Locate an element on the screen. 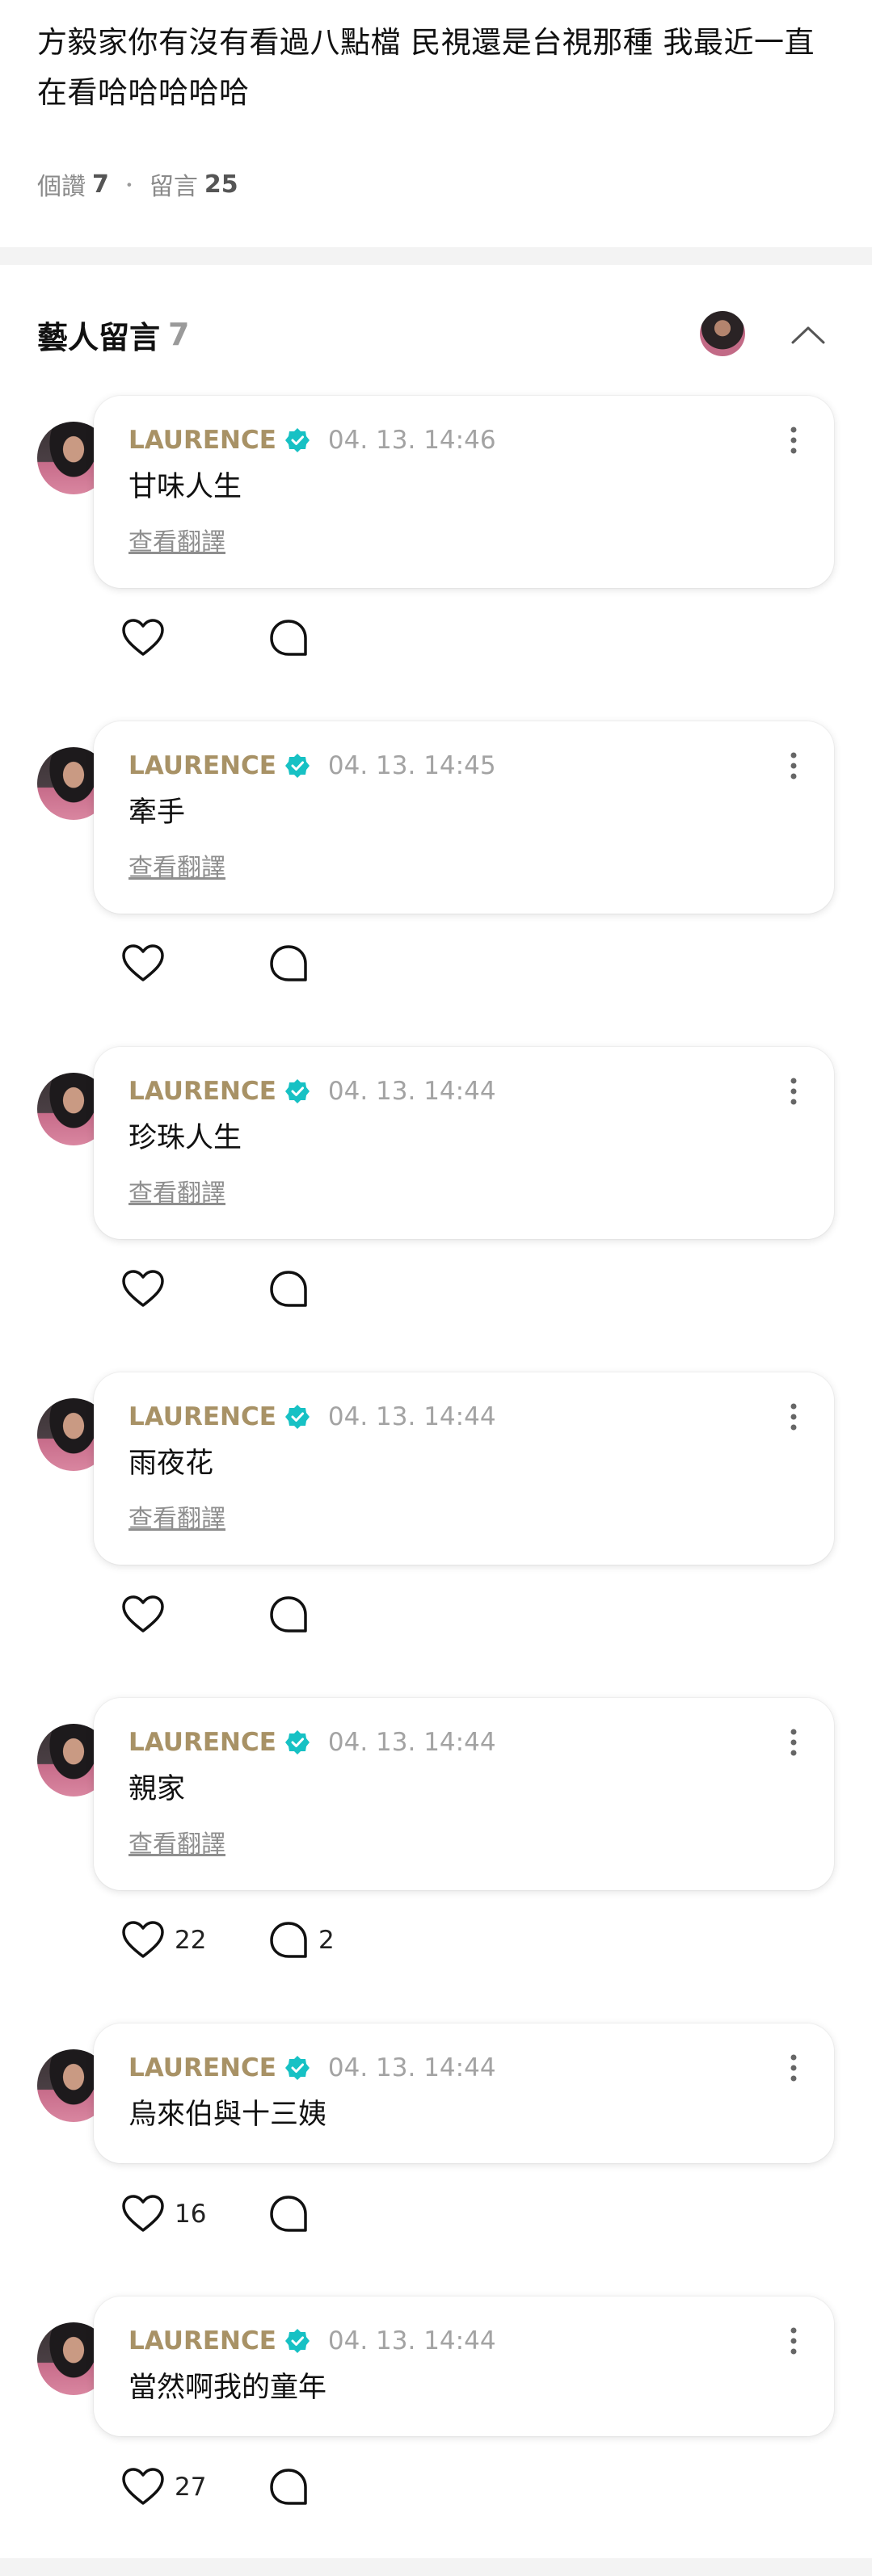 This screenshot has width=872, height=2576. like-button: 16 is located at coordinates (194, 2214).